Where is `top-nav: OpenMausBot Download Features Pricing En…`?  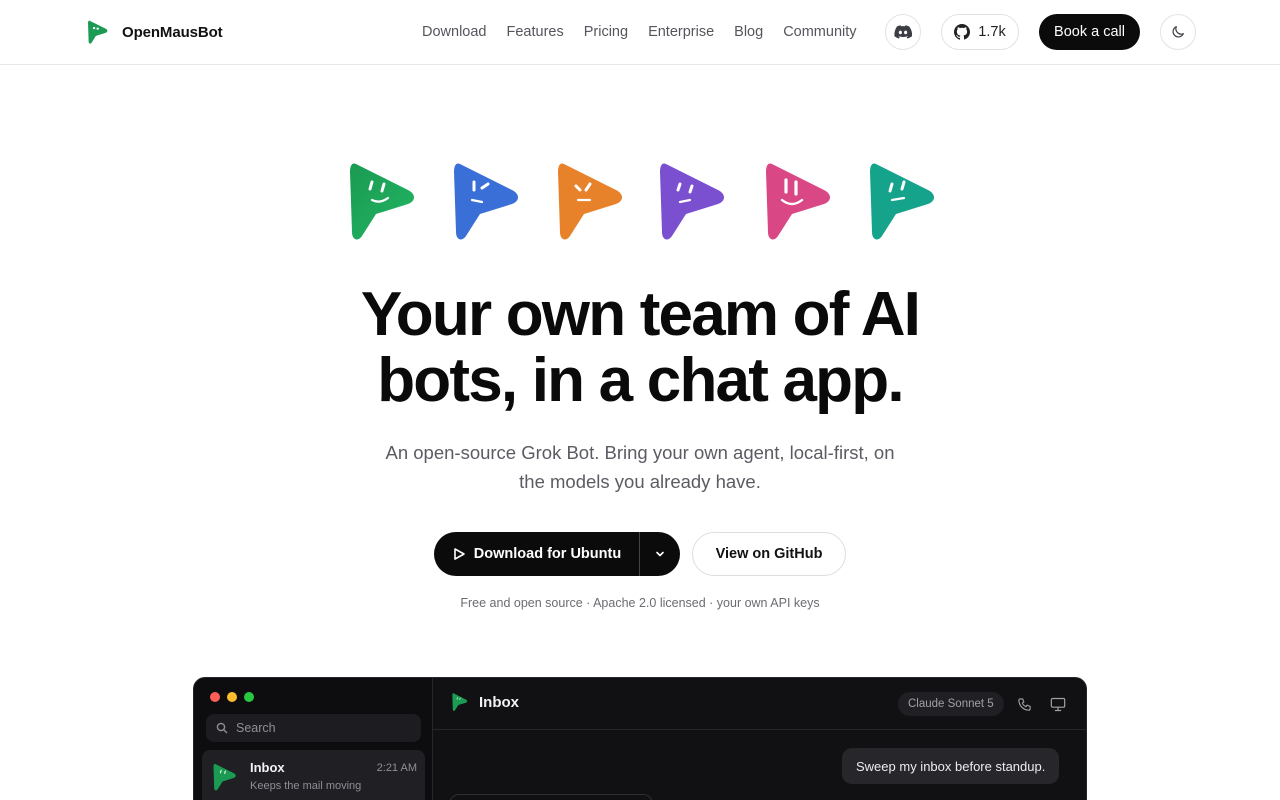 top-nav: OpenMausBot Download Features Pricing En… is located at coordinates (640, 32).